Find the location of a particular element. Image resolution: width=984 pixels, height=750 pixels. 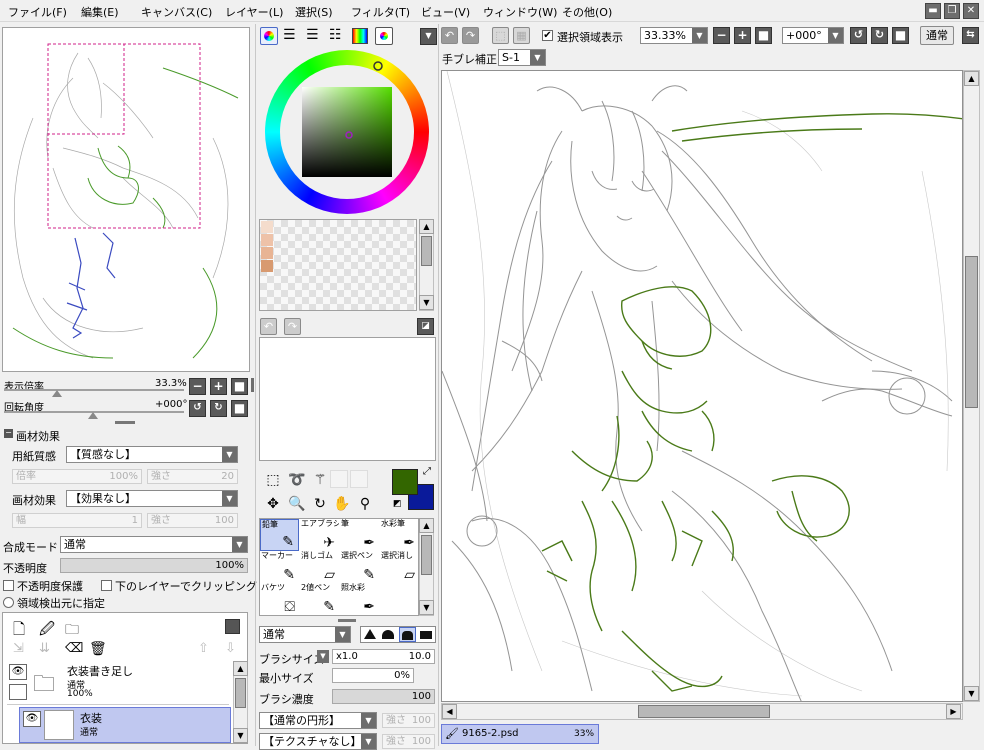

delete-layer-icon: 🗑 is located at coordinates (98, 649).